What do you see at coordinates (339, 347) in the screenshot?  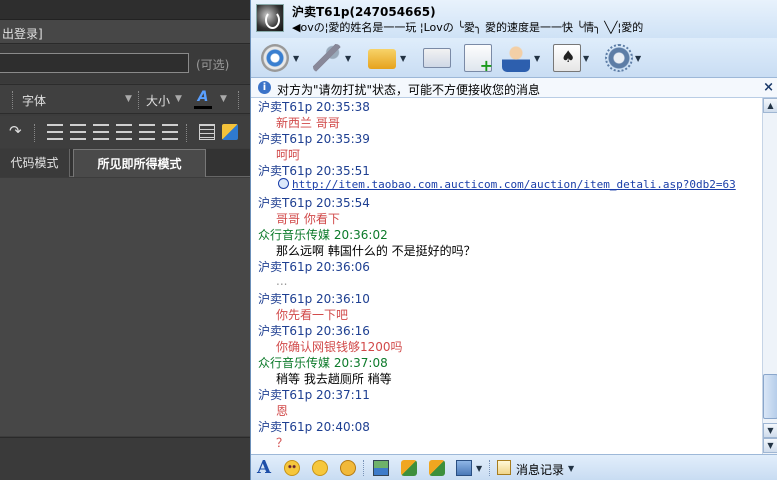 I see `message-body: 你确认网银钱够1200吗` at bounding box center [339, 347].